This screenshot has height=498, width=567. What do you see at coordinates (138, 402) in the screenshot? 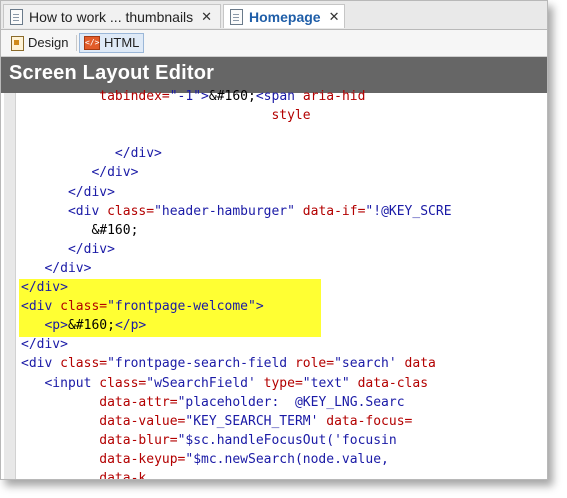
I see `code-token: data-attr=` at bounding box center [138, 402].